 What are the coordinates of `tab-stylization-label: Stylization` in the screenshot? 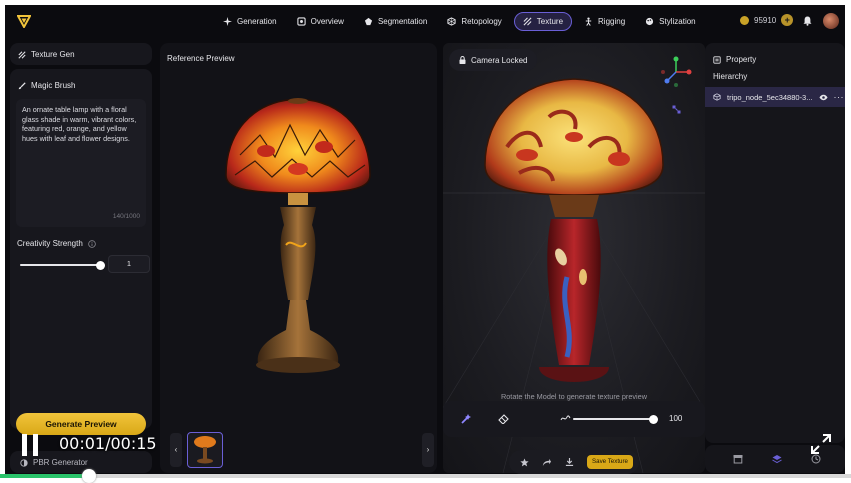 It's located at (677, 21).